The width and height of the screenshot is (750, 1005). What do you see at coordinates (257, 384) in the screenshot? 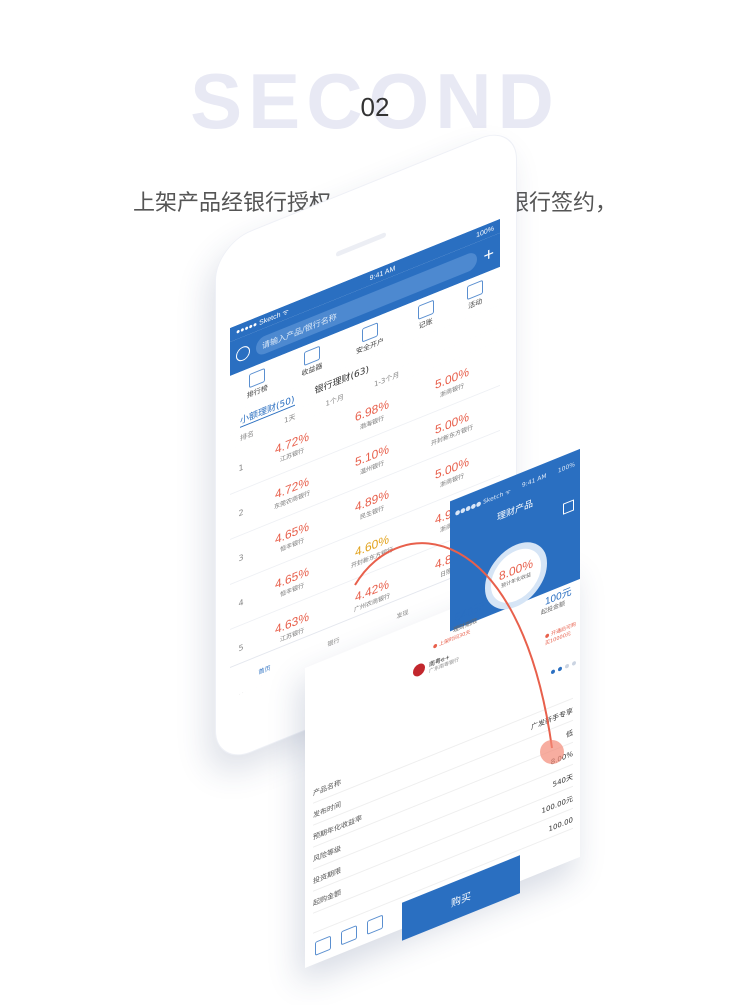
I see `nav-item-ranking: 排行榜` at bounding box center [257, 384].